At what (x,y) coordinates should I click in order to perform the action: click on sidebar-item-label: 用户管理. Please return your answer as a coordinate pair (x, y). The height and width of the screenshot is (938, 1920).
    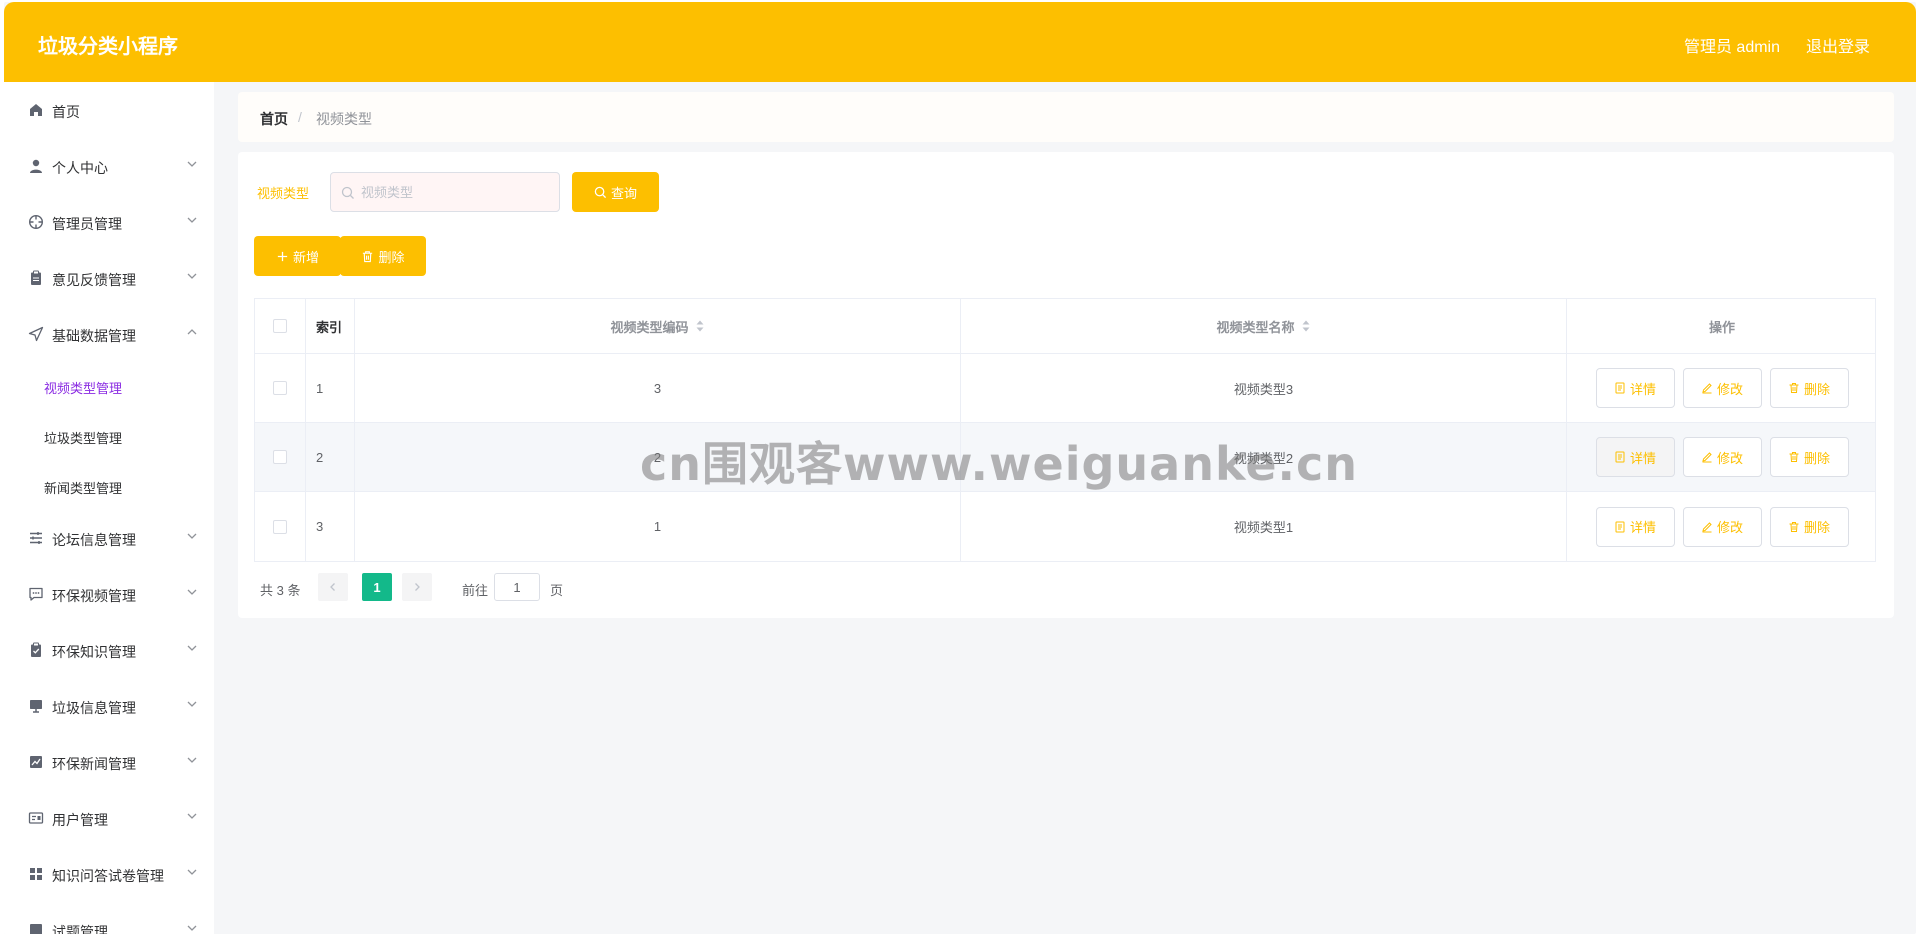
    Looking at the image, I should click on (80, 820).